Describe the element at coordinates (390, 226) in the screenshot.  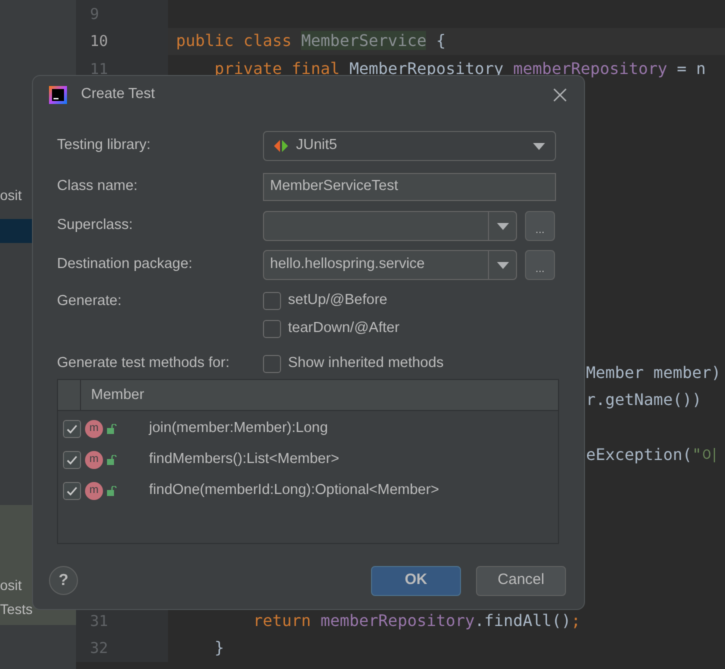
I see `combo-field` at that location.